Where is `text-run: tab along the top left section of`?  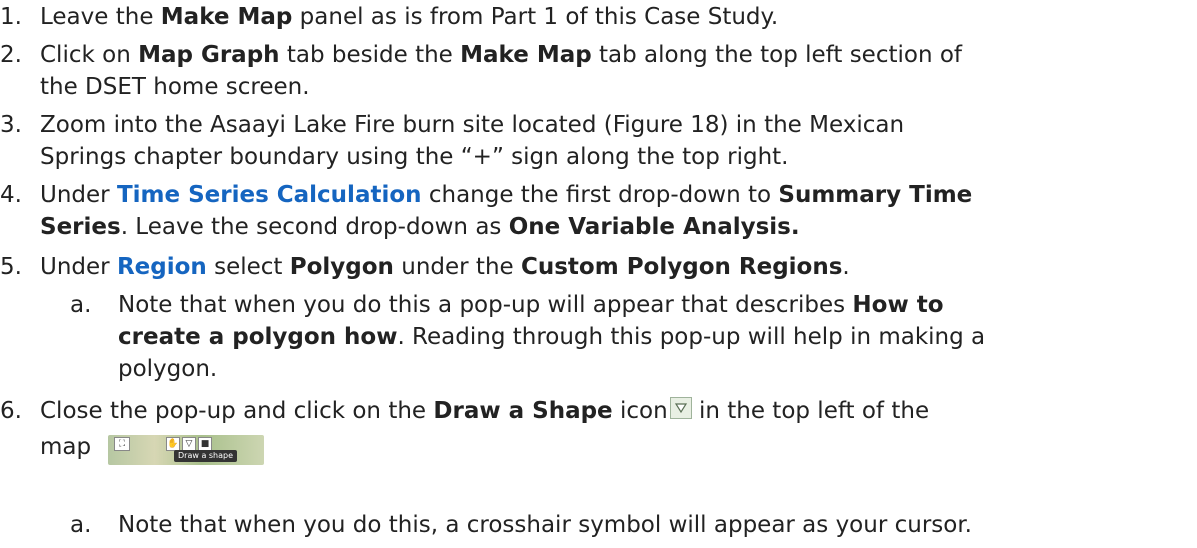 text-run: tab along the top left section of is located at coordinates (777, 55).